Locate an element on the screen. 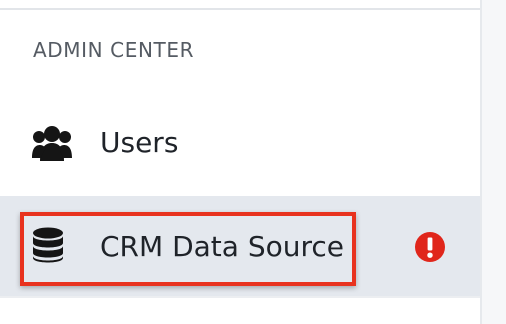 This screenshot has height=324, width=506. content-area-edge is located at coordinates (494, 162).